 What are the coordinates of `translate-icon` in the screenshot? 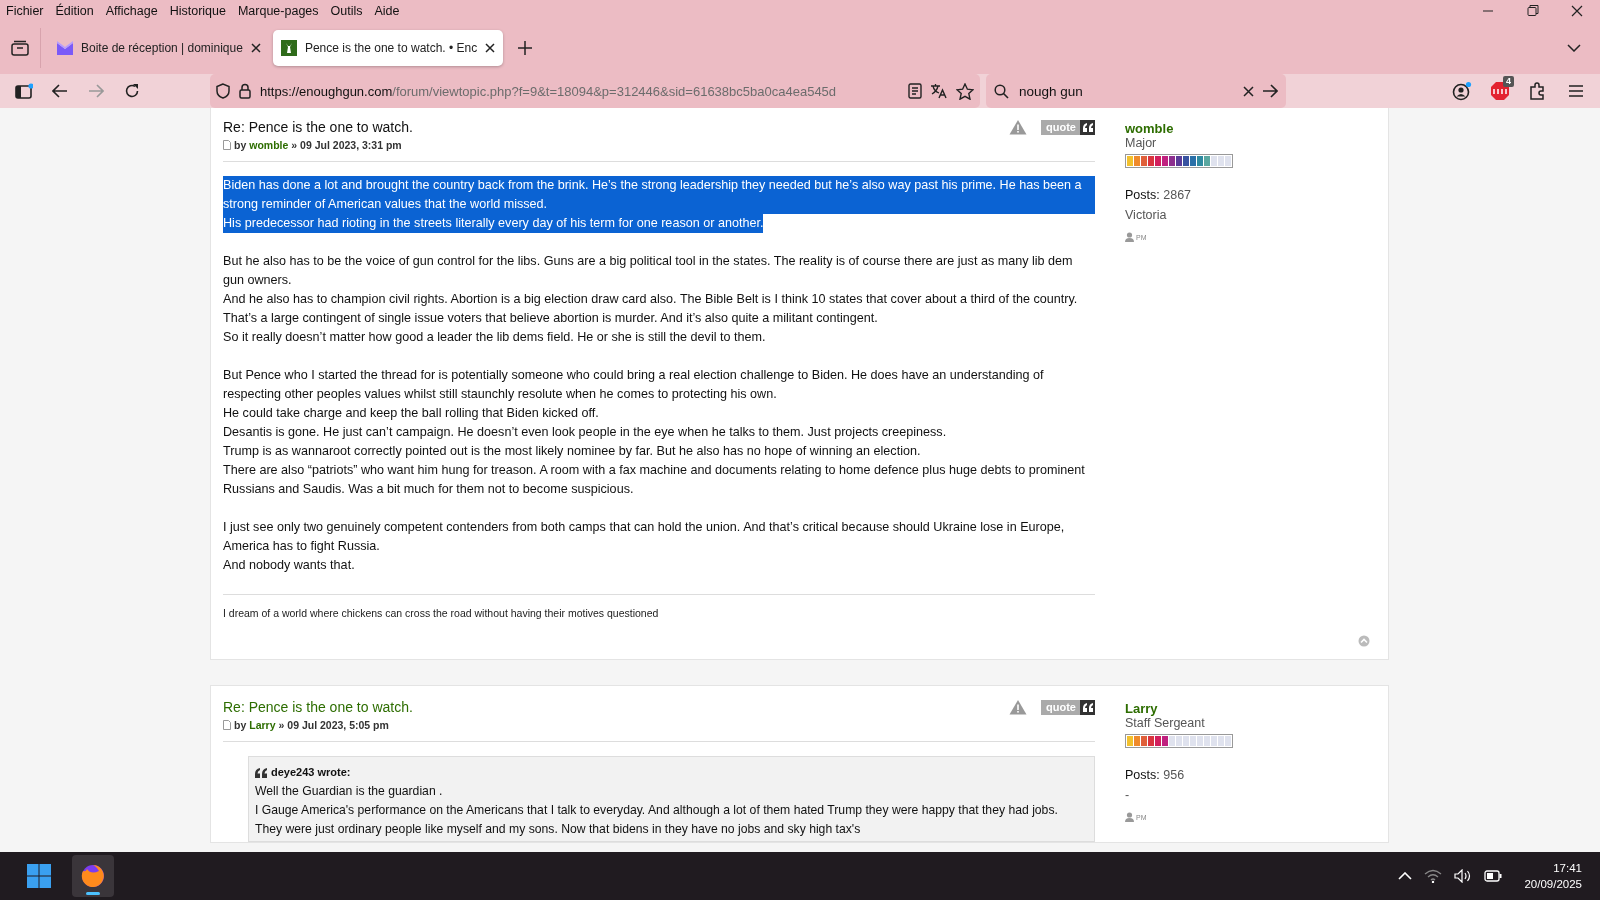 It's located at (939, 91).